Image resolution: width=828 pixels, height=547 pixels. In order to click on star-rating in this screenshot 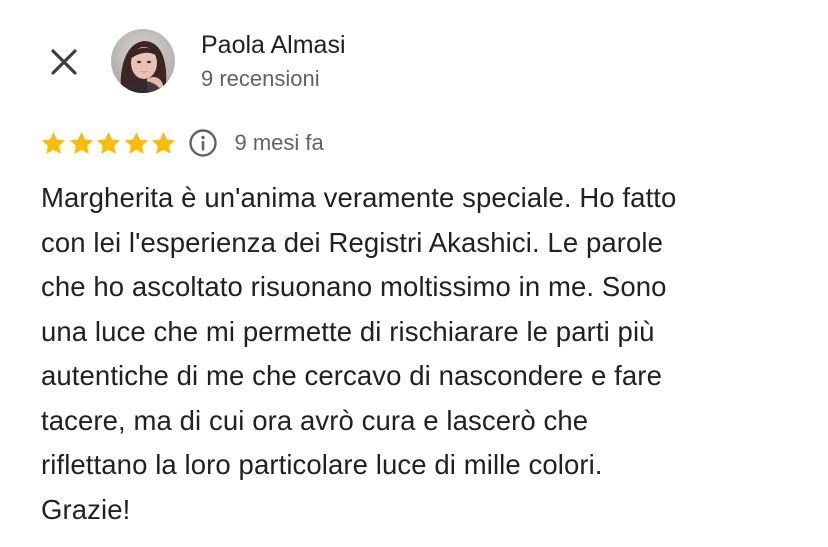, I will do `click(109, 143)`.